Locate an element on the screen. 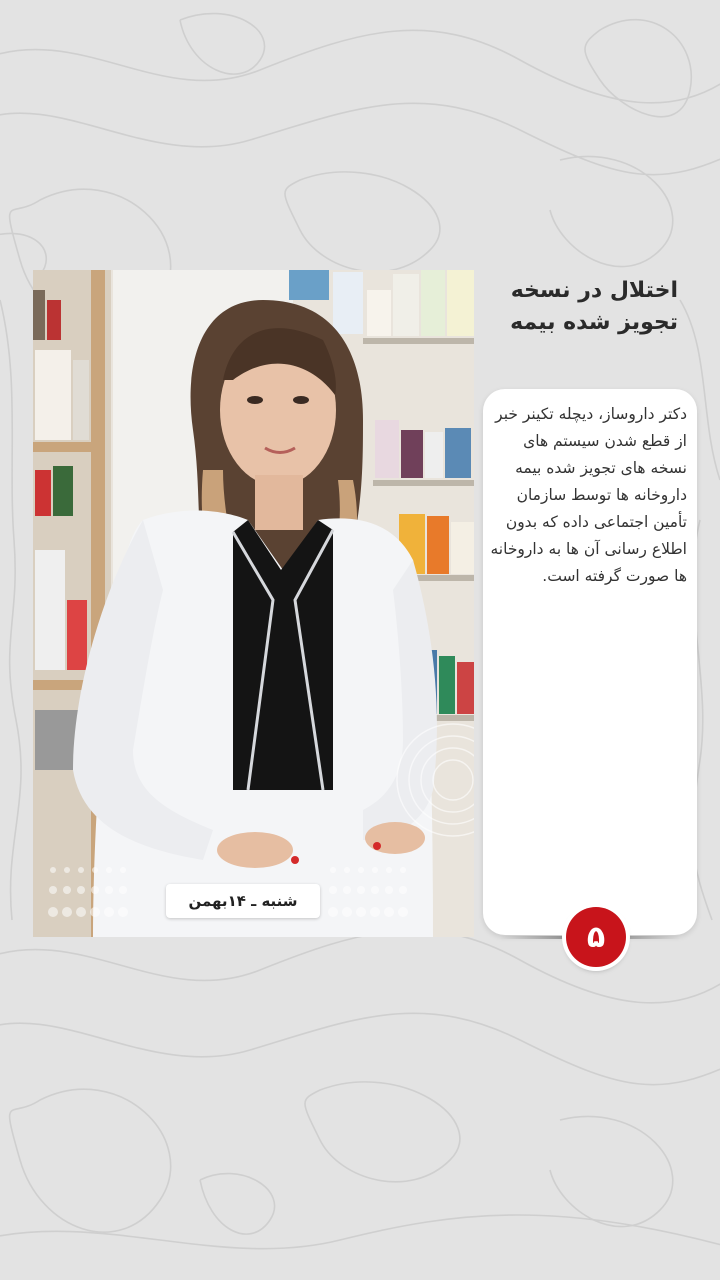 The image size is (720, 1280). page-number-badge: ۵ is located at coordinates (596, 937).